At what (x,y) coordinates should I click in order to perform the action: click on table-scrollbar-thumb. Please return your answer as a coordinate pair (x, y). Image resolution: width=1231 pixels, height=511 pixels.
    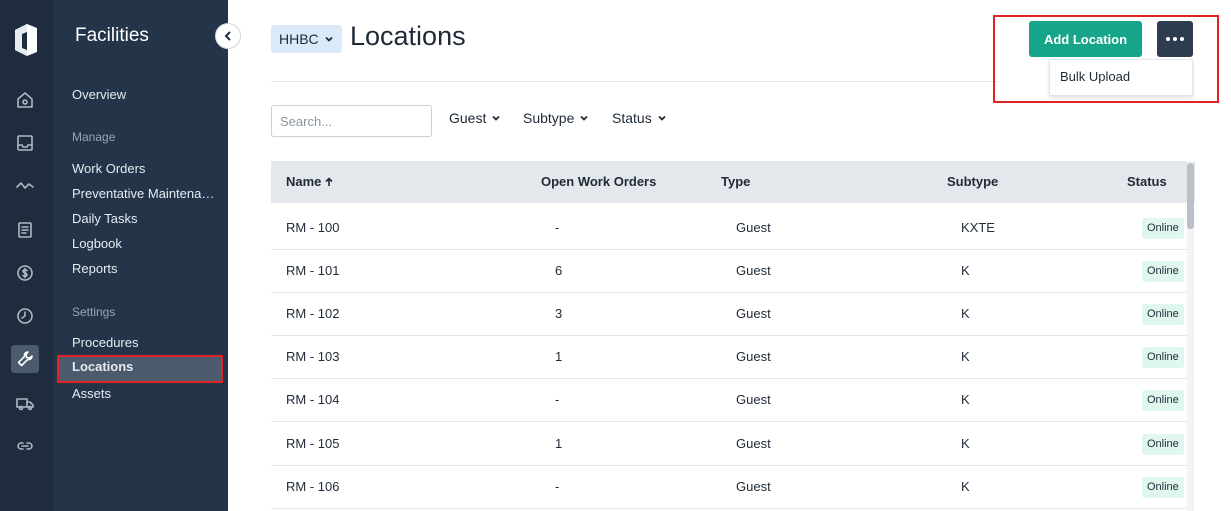
    Looking at the image, I should click on (1190, 196).